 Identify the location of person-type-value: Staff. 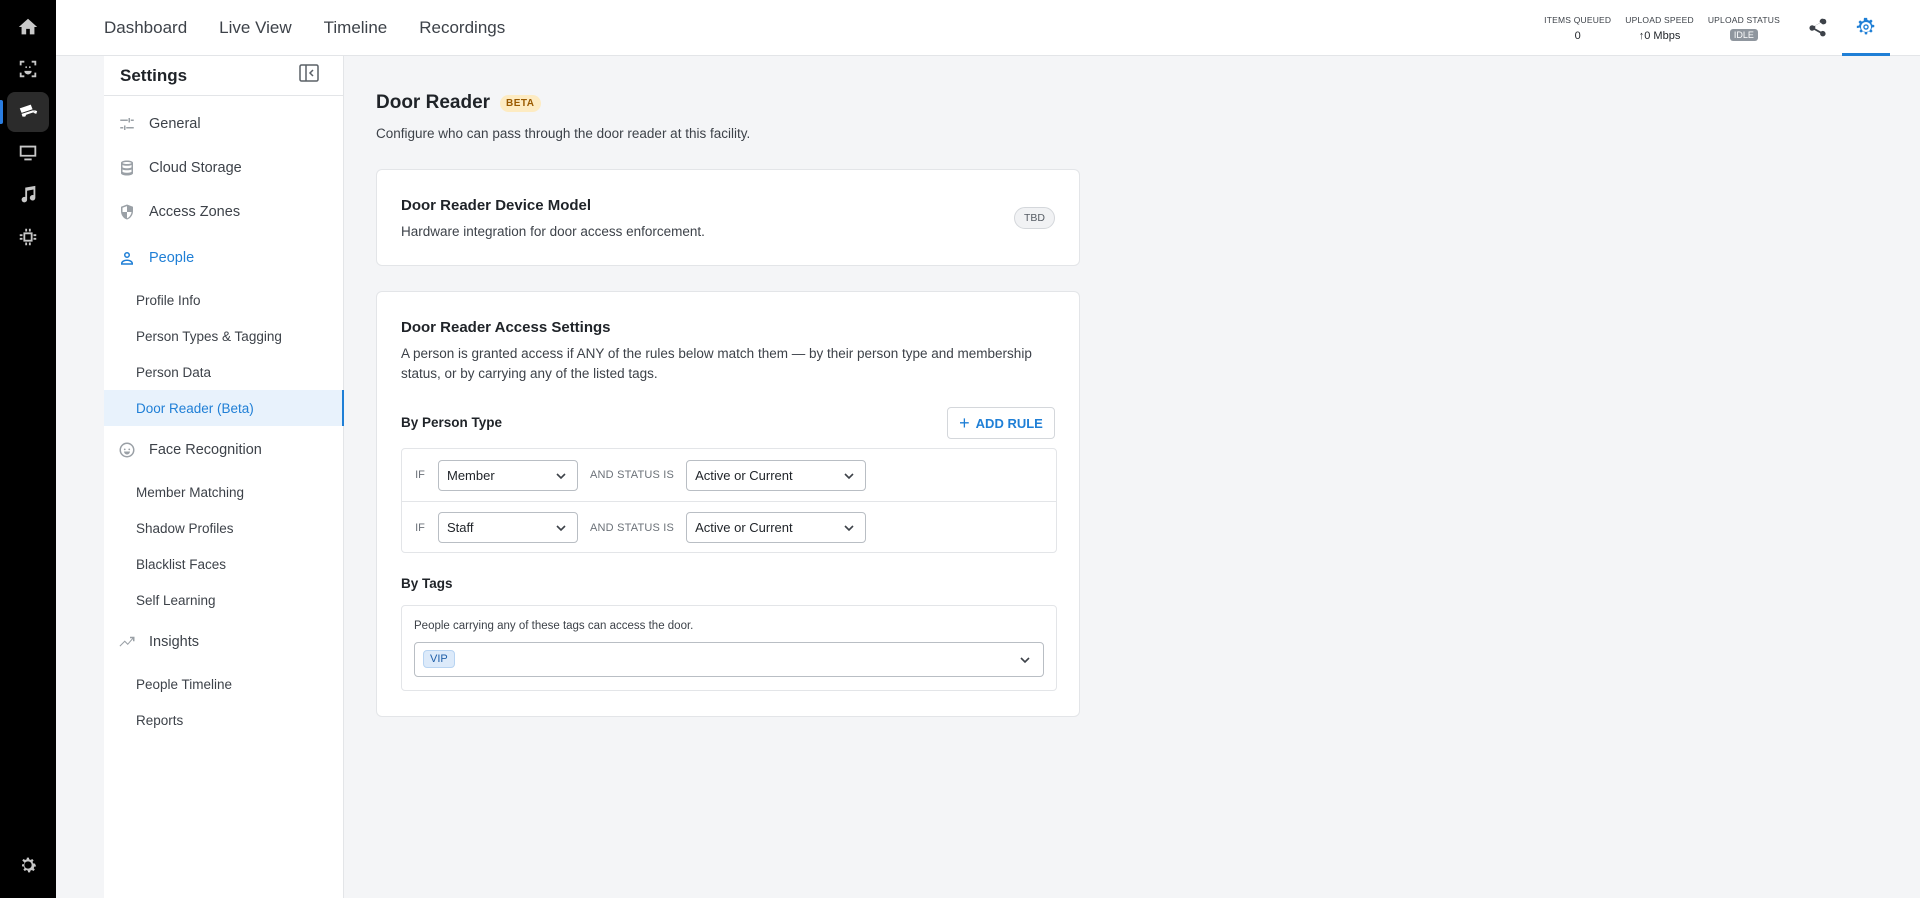
(460, 527).